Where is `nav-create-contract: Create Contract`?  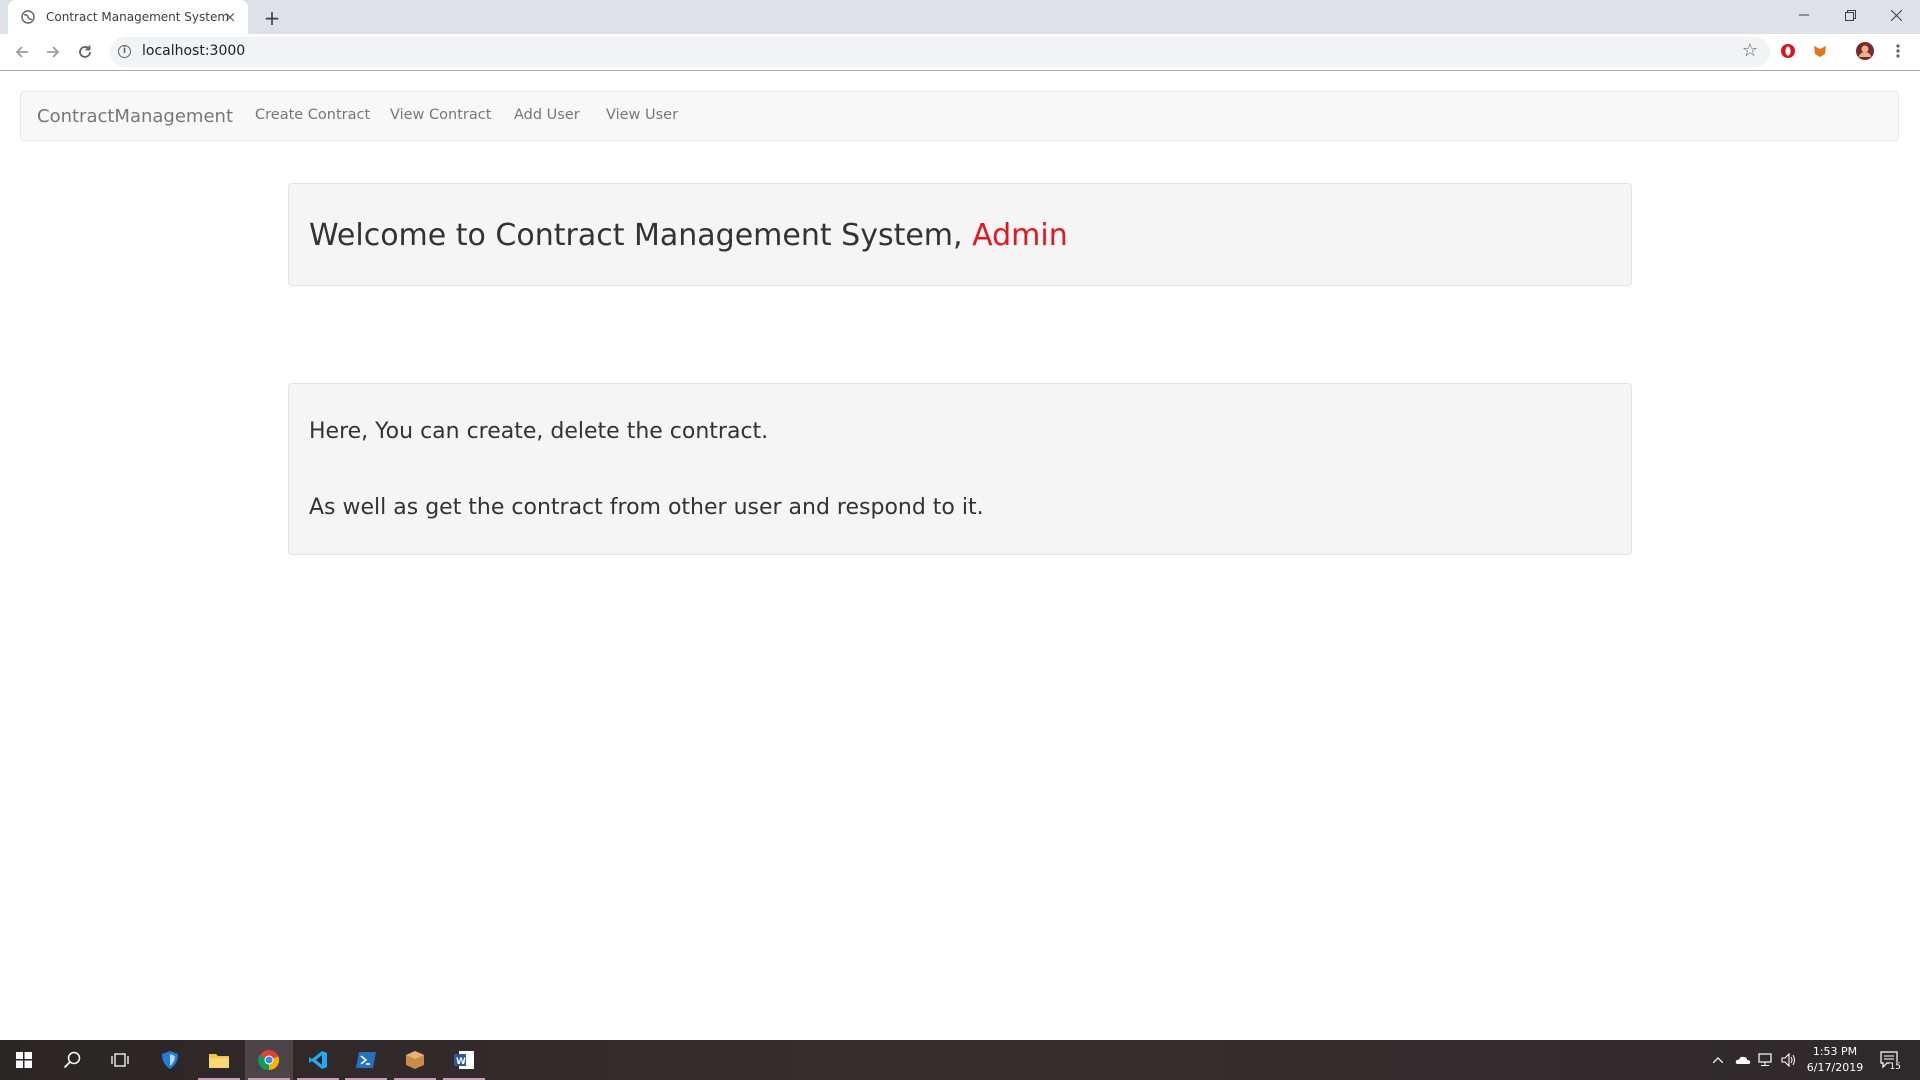
nav-create-contract: Create Contract is located at coordinates (312, 115).